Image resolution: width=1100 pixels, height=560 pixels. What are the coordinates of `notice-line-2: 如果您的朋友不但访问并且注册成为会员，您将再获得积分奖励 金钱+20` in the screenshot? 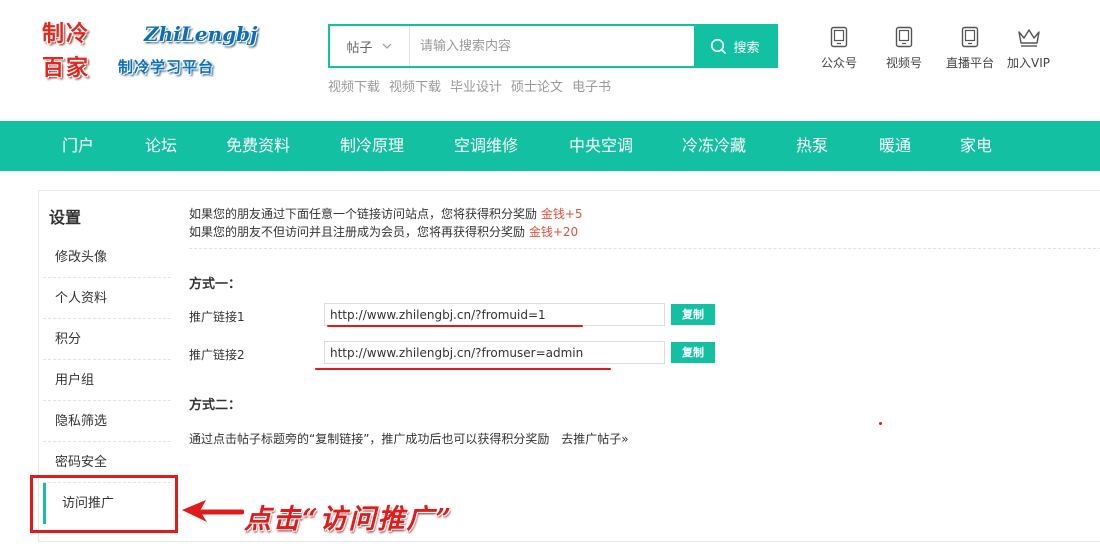 It's located at (386, 232).